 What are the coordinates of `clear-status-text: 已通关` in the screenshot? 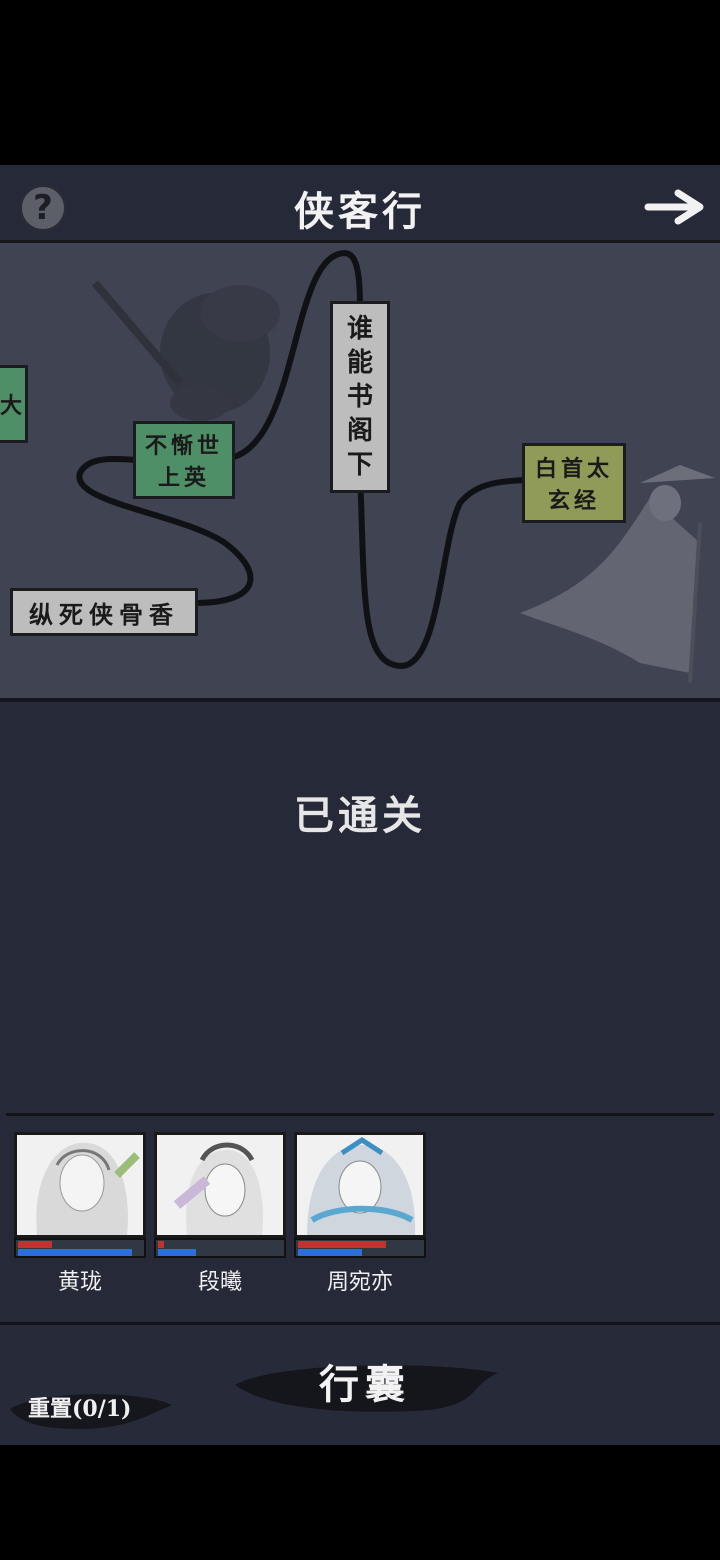 It's located at (360, 815).